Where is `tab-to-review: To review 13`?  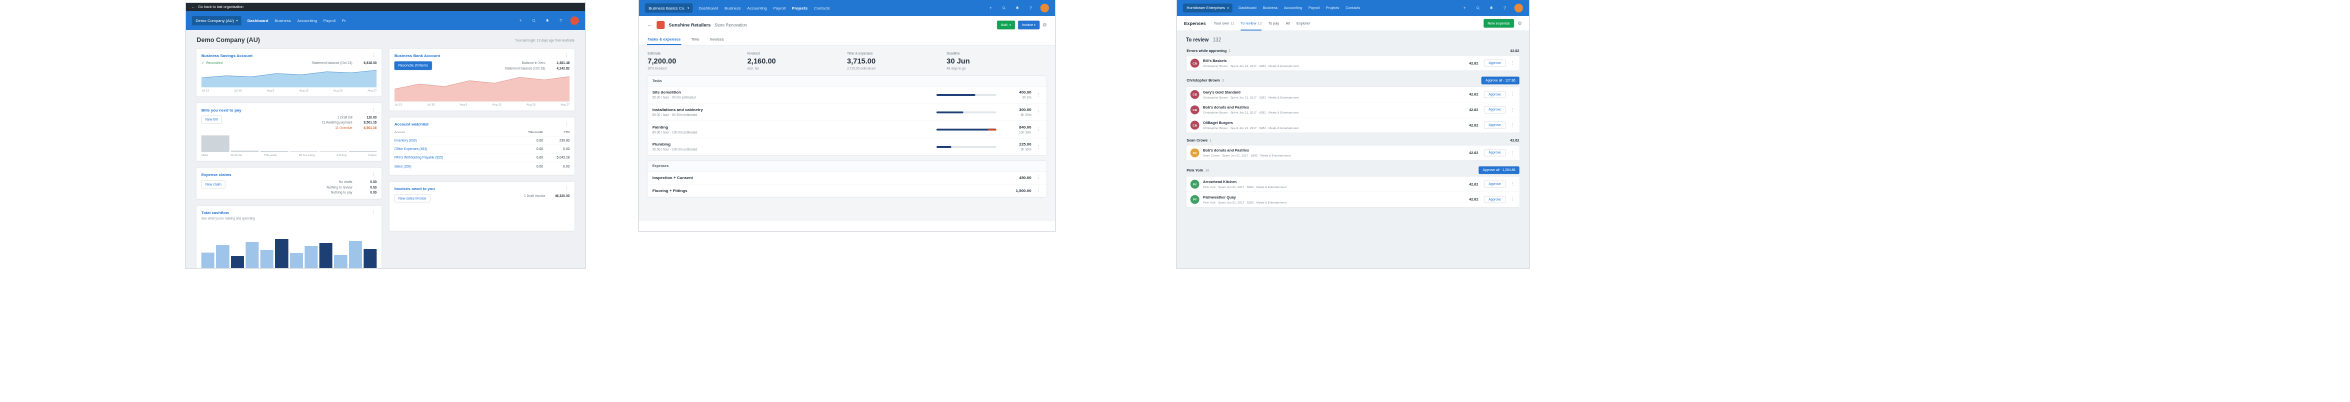
tab-to-review: To review 13 is located at coordinates (1251, 23).